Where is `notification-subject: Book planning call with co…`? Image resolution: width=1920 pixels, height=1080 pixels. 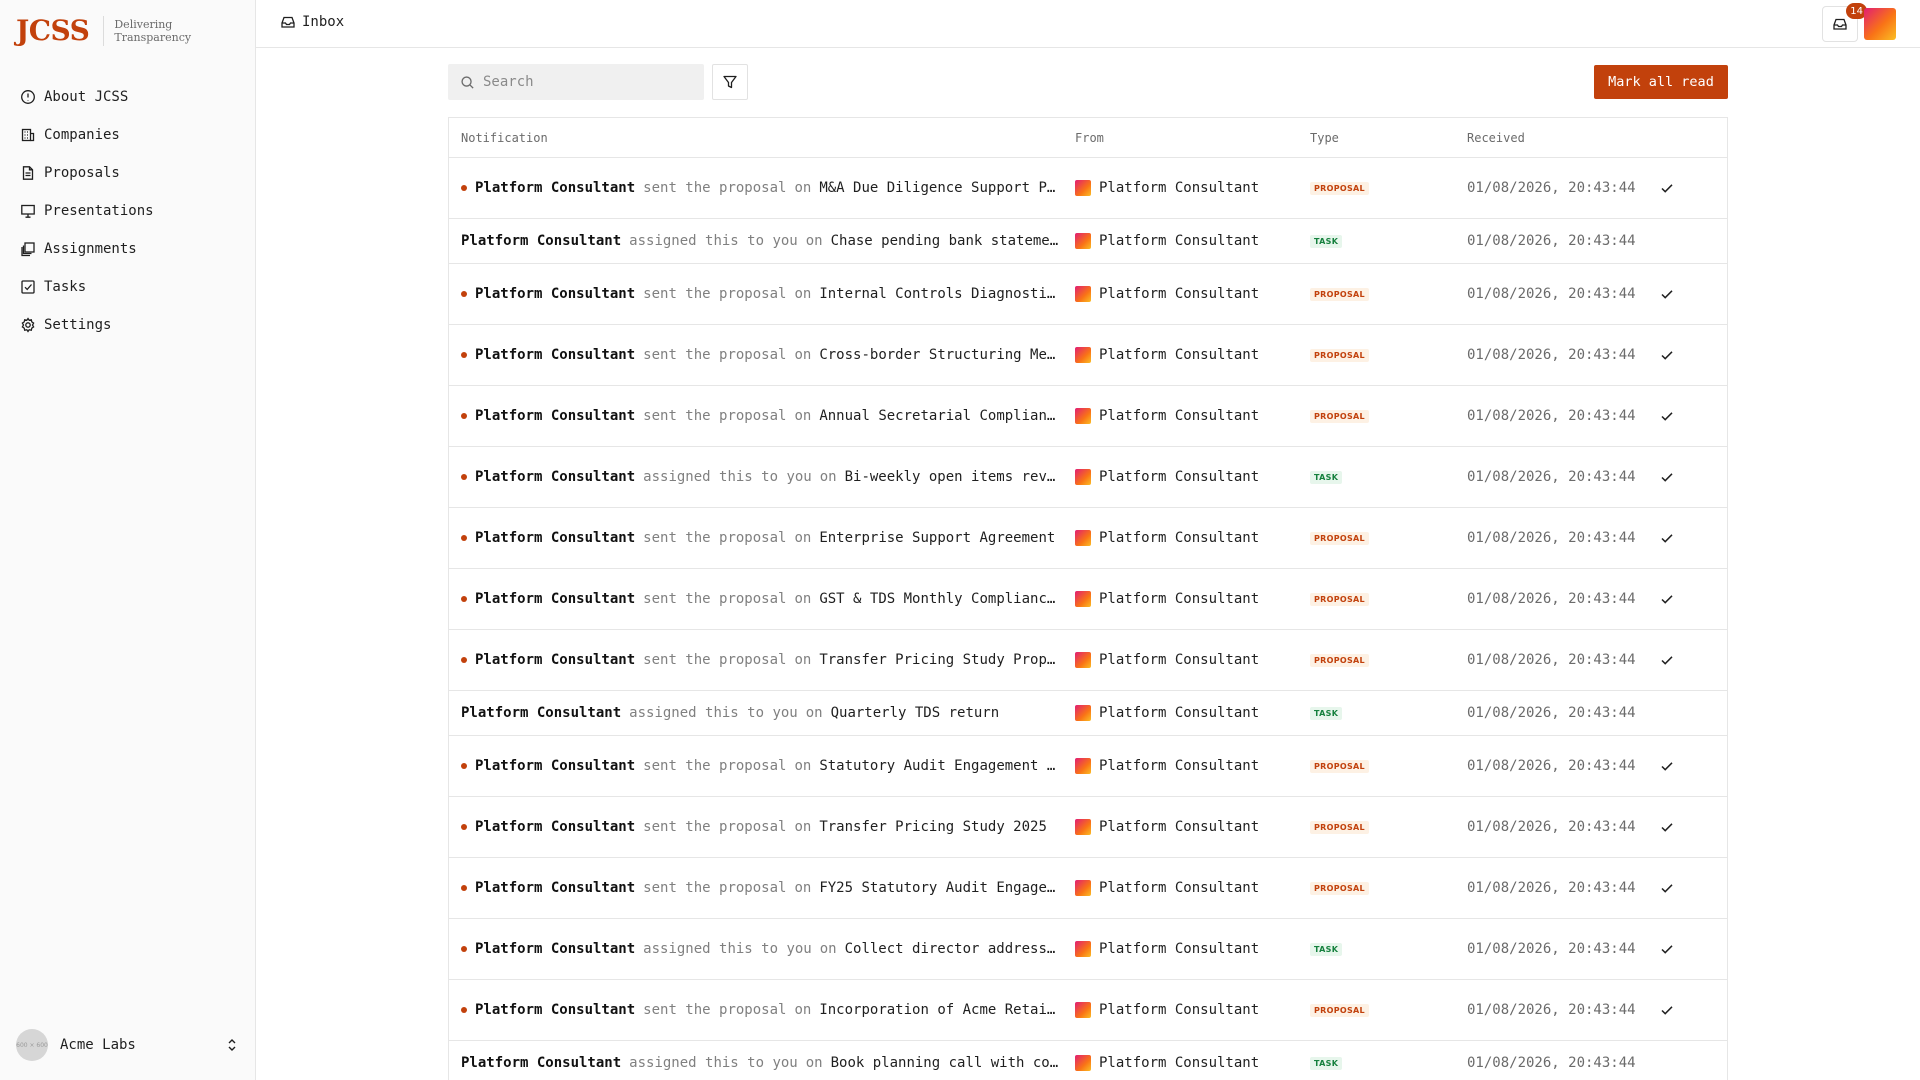
notification-subject: Book planning call with co… is located at coordinates (945, 1063).